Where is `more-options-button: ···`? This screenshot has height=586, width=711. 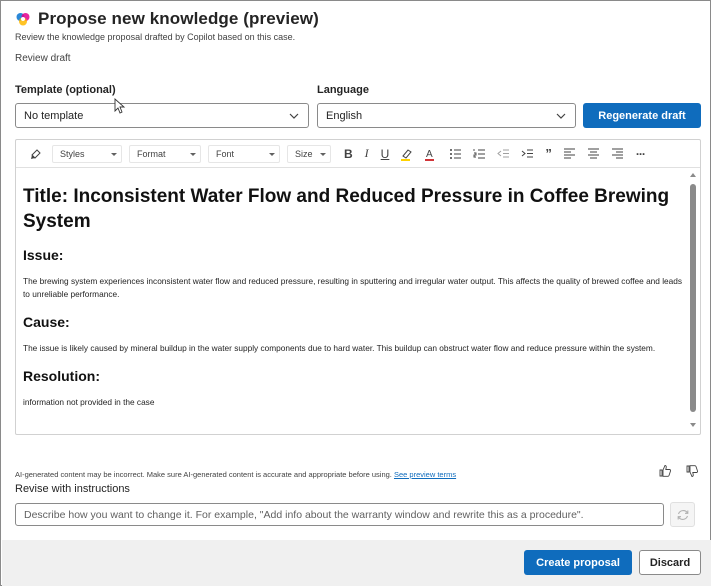 more-options-button: ··· is located at coordinates (641, 154).